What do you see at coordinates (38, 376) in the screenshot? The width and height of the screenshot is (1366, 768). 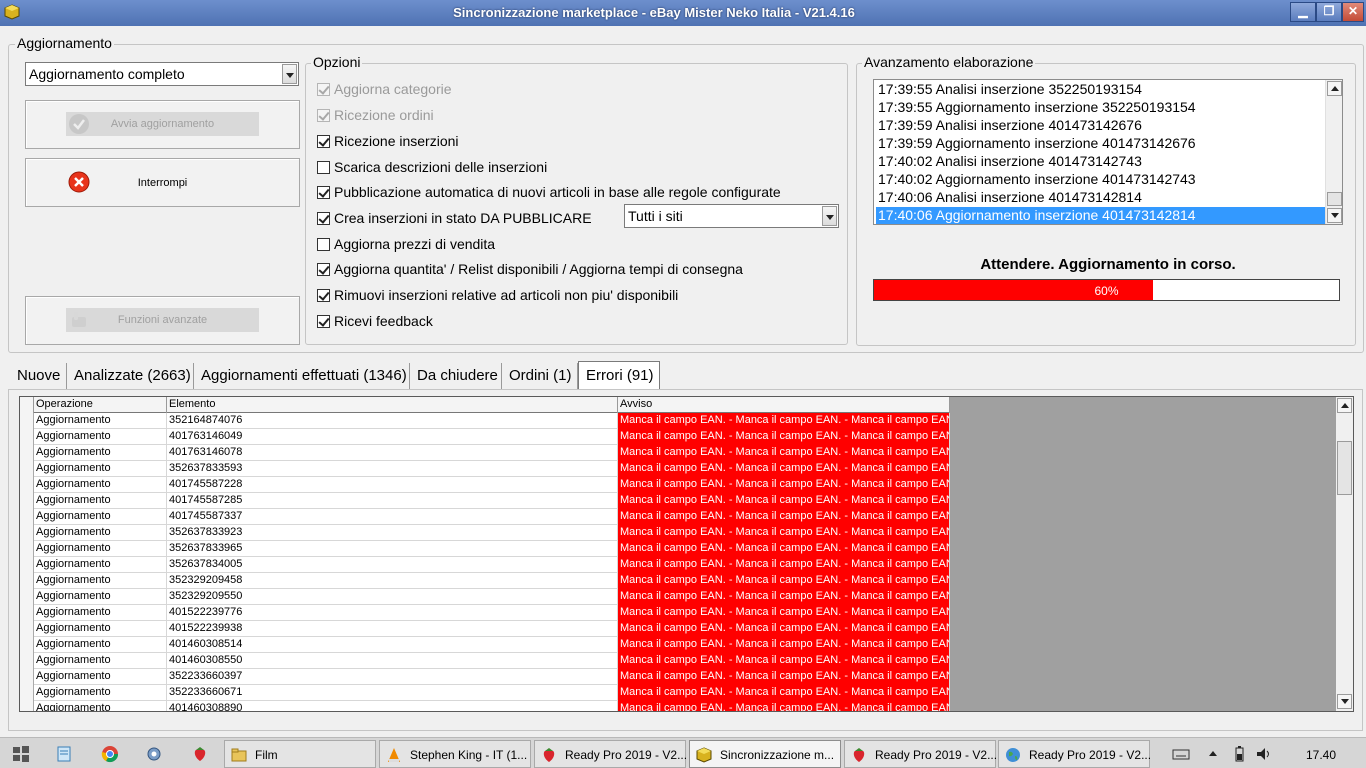 I see `tab: Nuove` at bounding box center [38, 376].